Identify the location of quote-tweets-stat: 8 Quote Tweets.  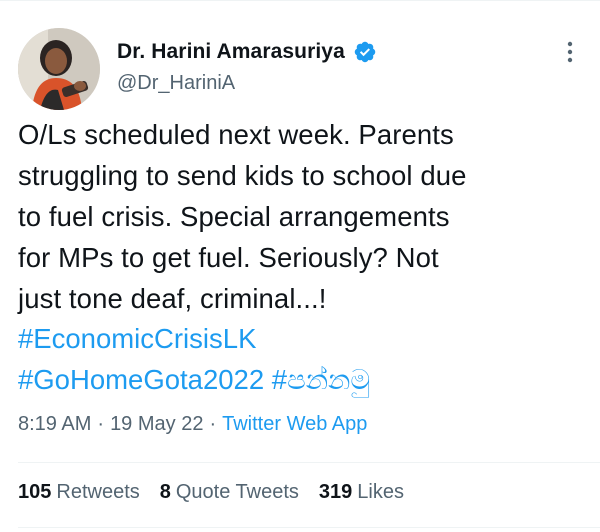
(229, 492).